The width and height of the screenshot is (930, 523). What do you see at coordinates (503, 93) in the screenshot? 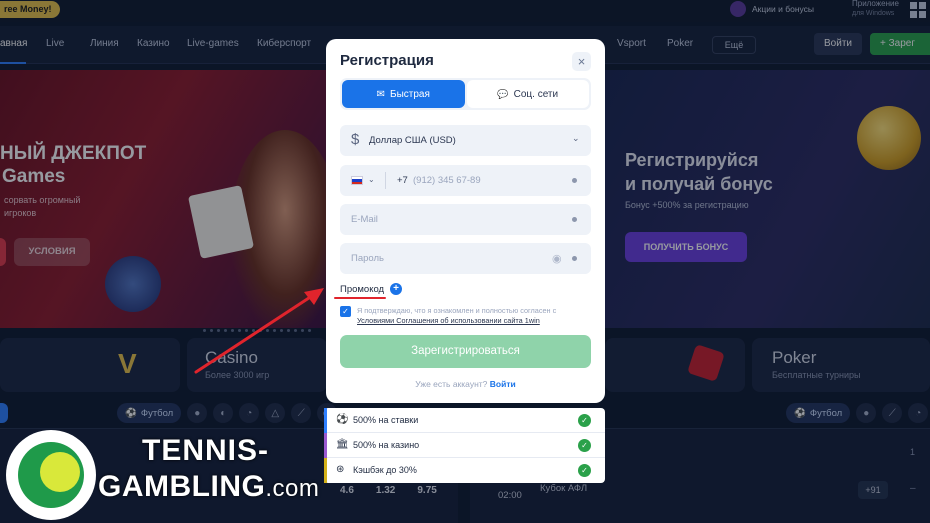
I see `chat-icon: 💬` at bounding box center [503, 93].